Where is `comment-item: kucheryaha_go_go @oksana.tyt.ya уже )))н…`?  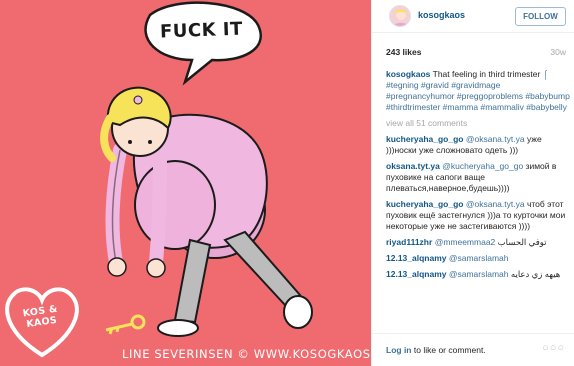
comment-item: kucheryaha_go_go @oksana.tyt.ya уже )))н… is located at coordinates (478, 145).